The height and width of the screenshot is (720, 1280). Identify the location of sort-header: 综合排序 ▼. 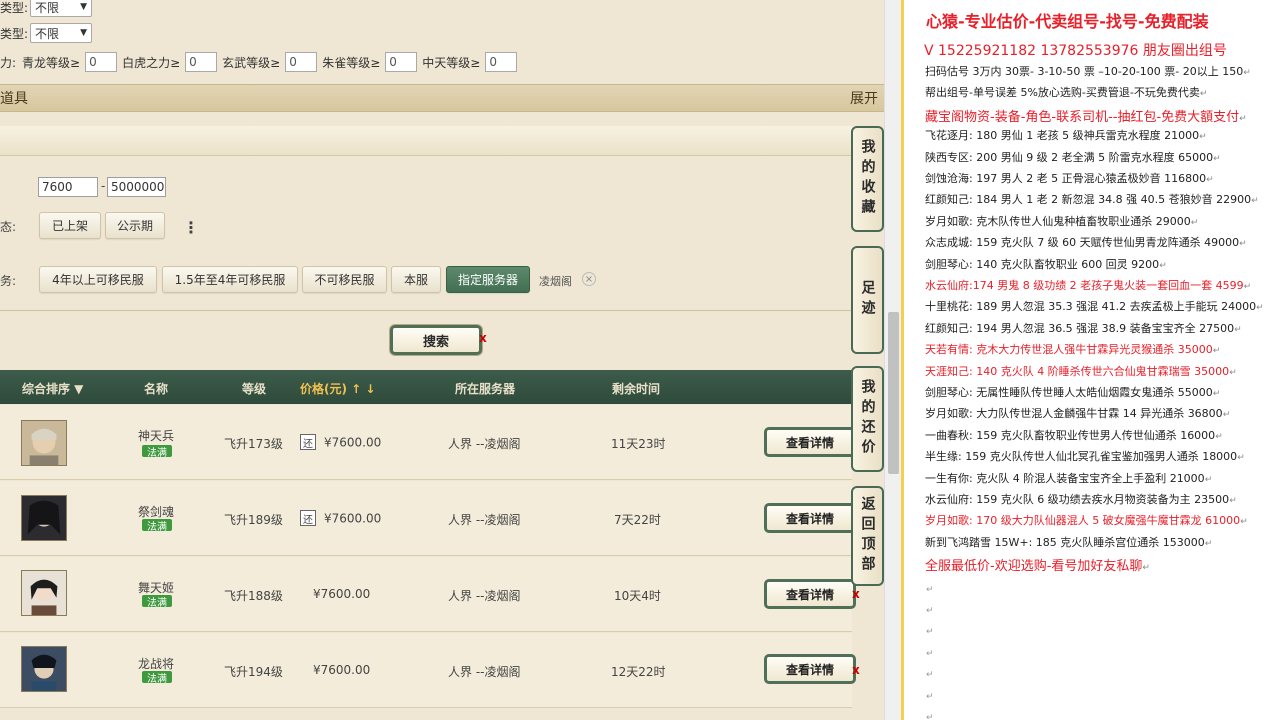
(52, 388).